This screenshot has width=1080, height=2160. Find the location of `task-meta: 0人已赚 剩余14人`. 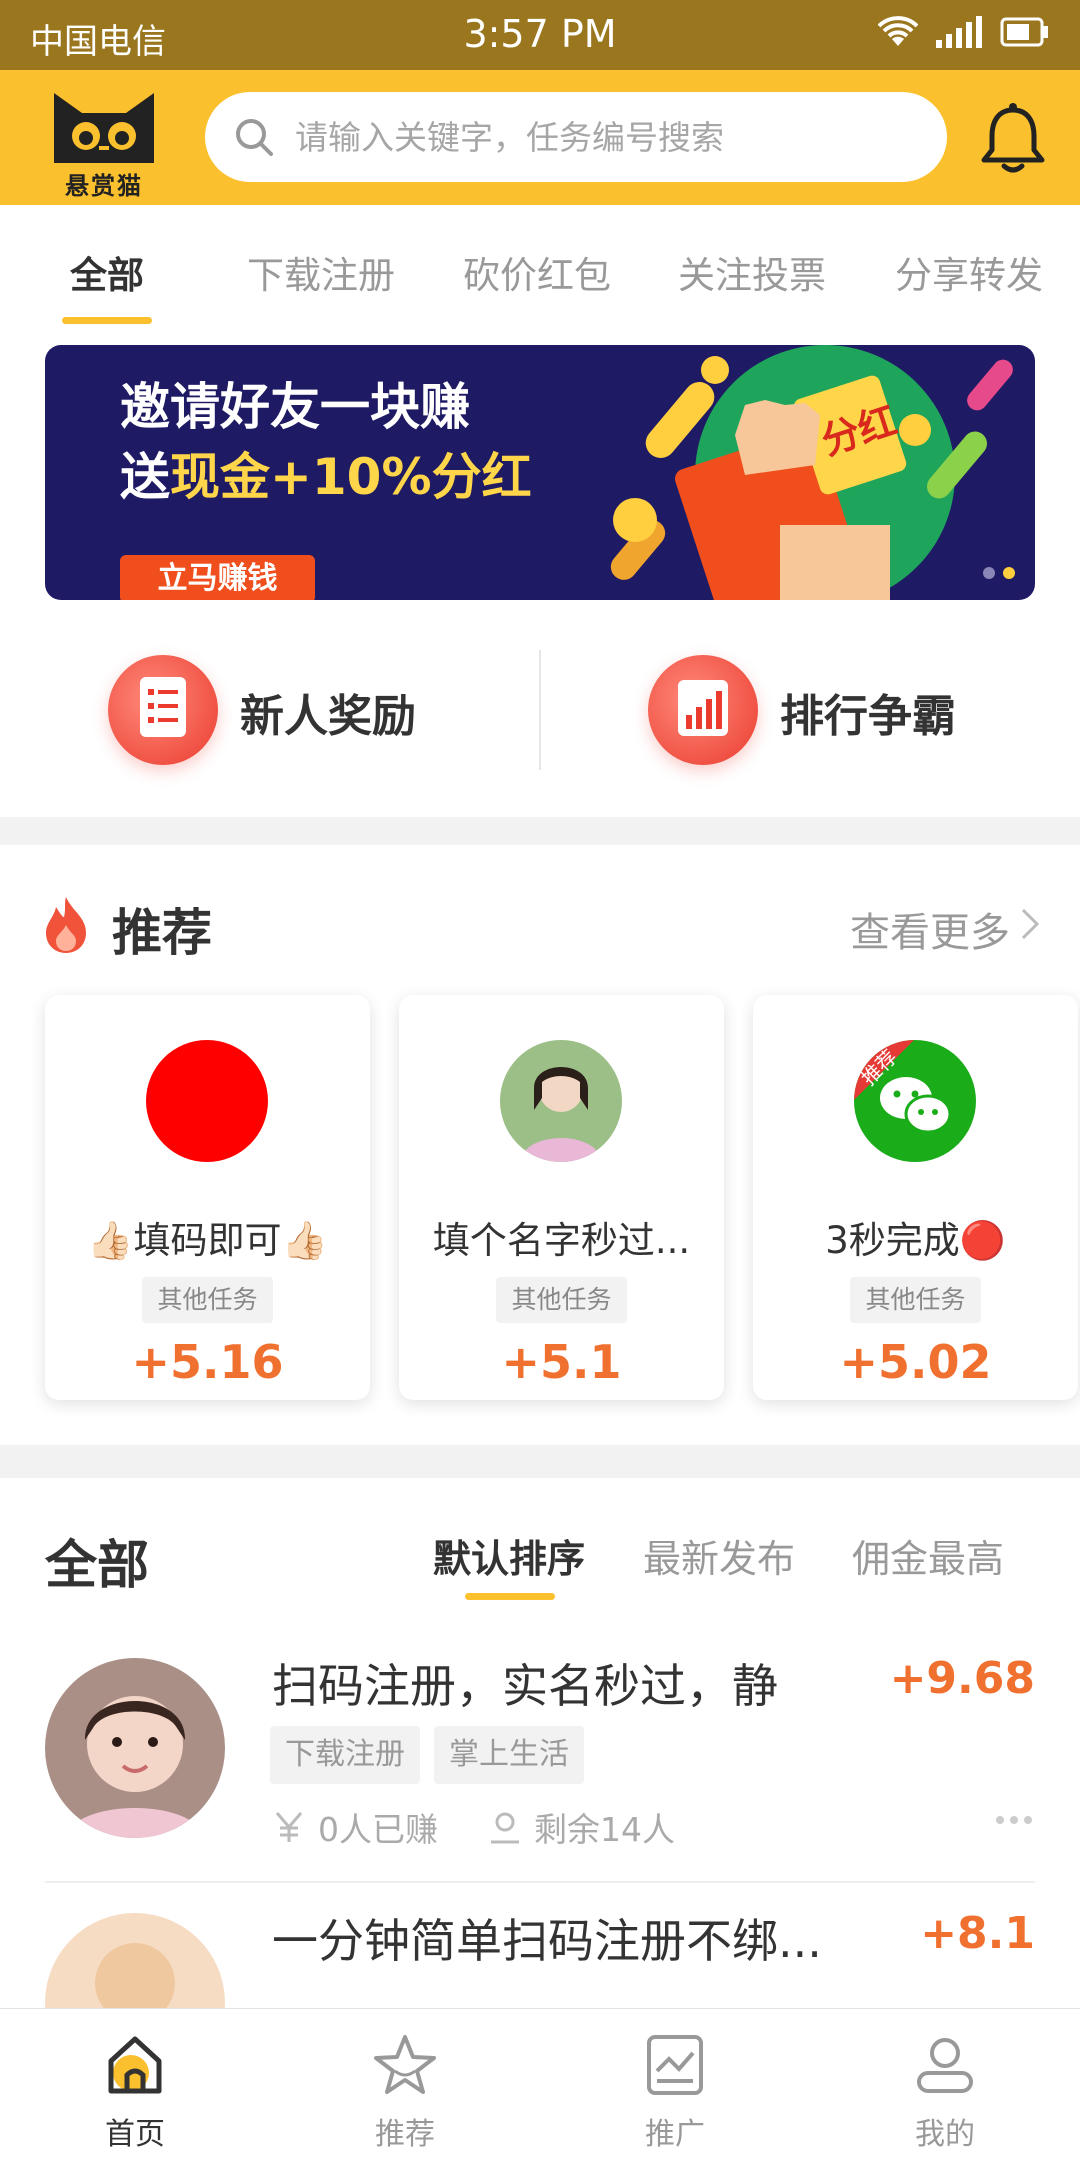

task-meta: 0人已赚 剩余14人 is located at coordinates (498, 1827).